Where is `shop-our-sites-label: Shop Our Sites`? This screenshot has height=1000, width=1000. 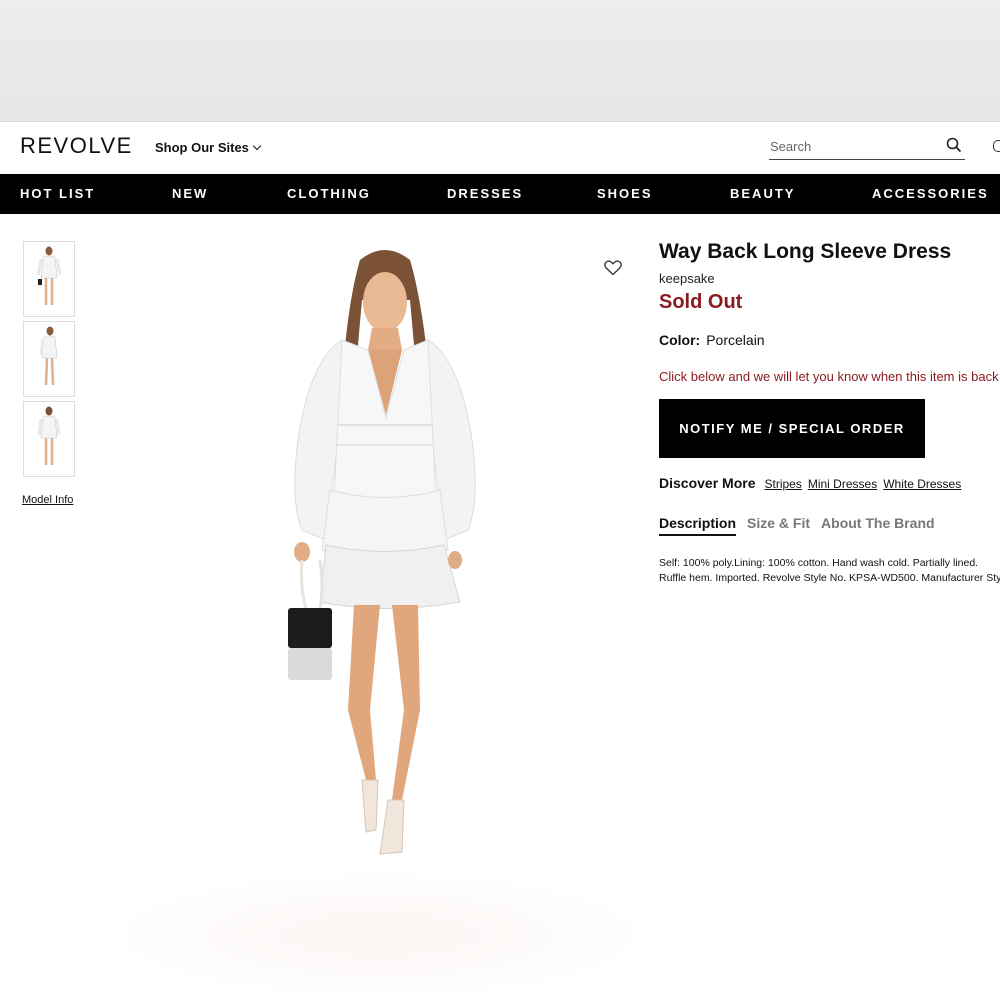 shop-our-sites-label: Shop Our Sites is located at coordinates (202, 147).